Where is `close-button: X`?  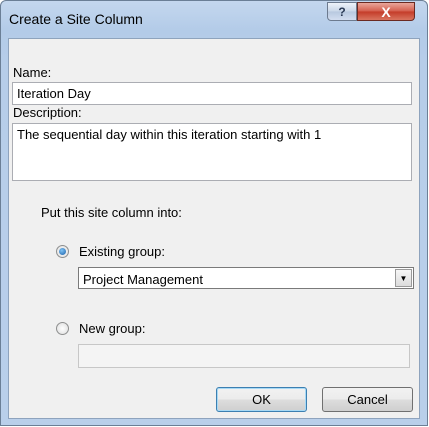 close-button: X is located at coordinates (386, 11).